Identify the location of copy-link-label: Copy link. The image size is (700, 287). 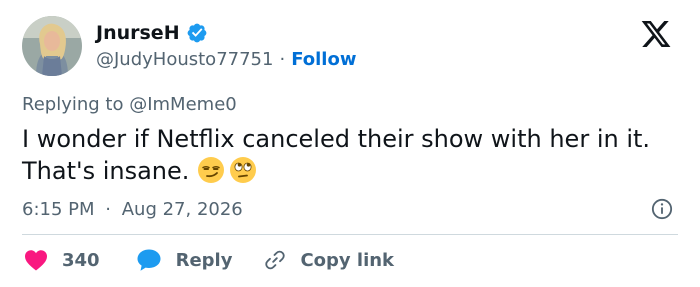
(347, 260).